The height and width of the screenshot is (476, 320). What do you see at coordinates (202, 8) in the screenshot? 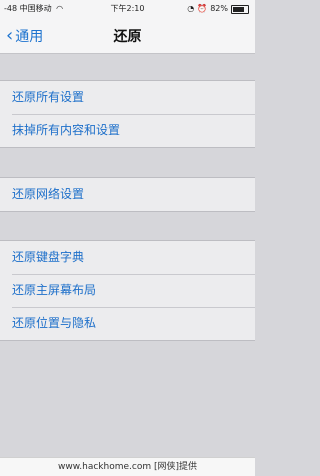
I see `alarm-icon: ⏰` at bounding box center [202, 8].